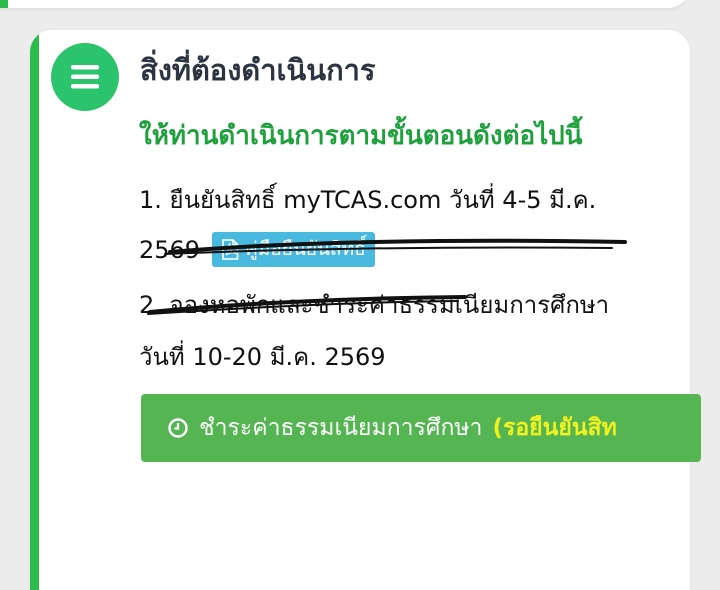 The width and height of the screenshot is (720, 590). What do you see at coordinates (258, 70) in the screenshot?
I see `section-title: สิ่งที่ต้องดำเนินการ` at bounding box center [258, 70].